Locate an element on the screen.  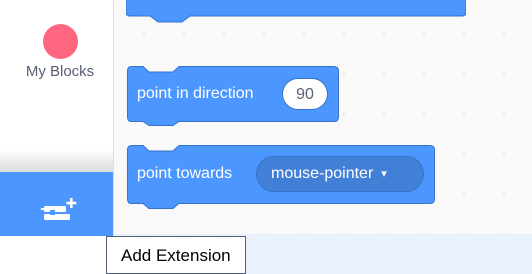
add-extension-tooltip: Add Extension is located at coordinates (176, 255).